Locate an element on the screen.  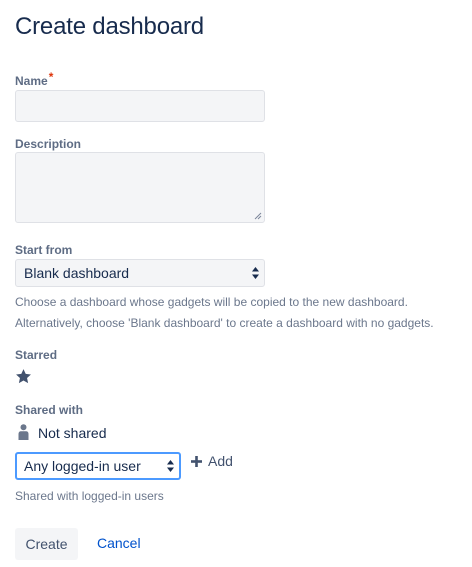
name-label-text: Name is located at coordinates (31, 81).